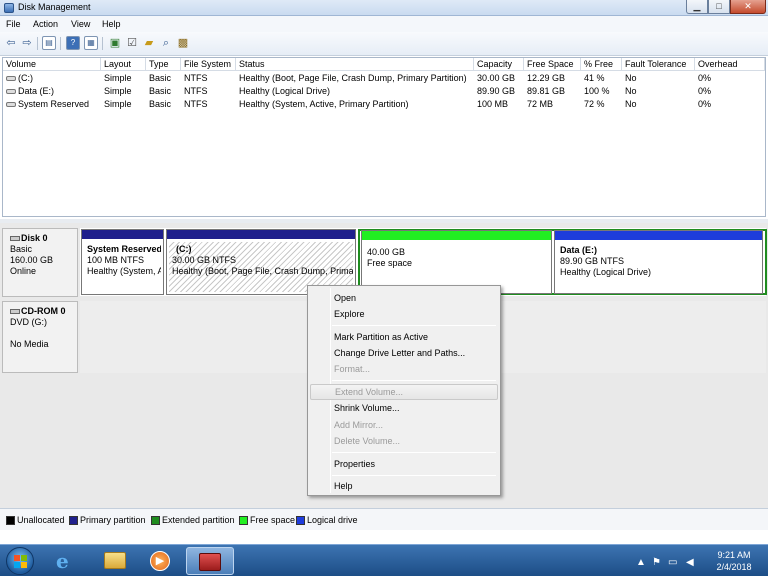  Describe the element at coordinates (690, 562) in the screenshot. I see `volume-icon: ◀` at that location.